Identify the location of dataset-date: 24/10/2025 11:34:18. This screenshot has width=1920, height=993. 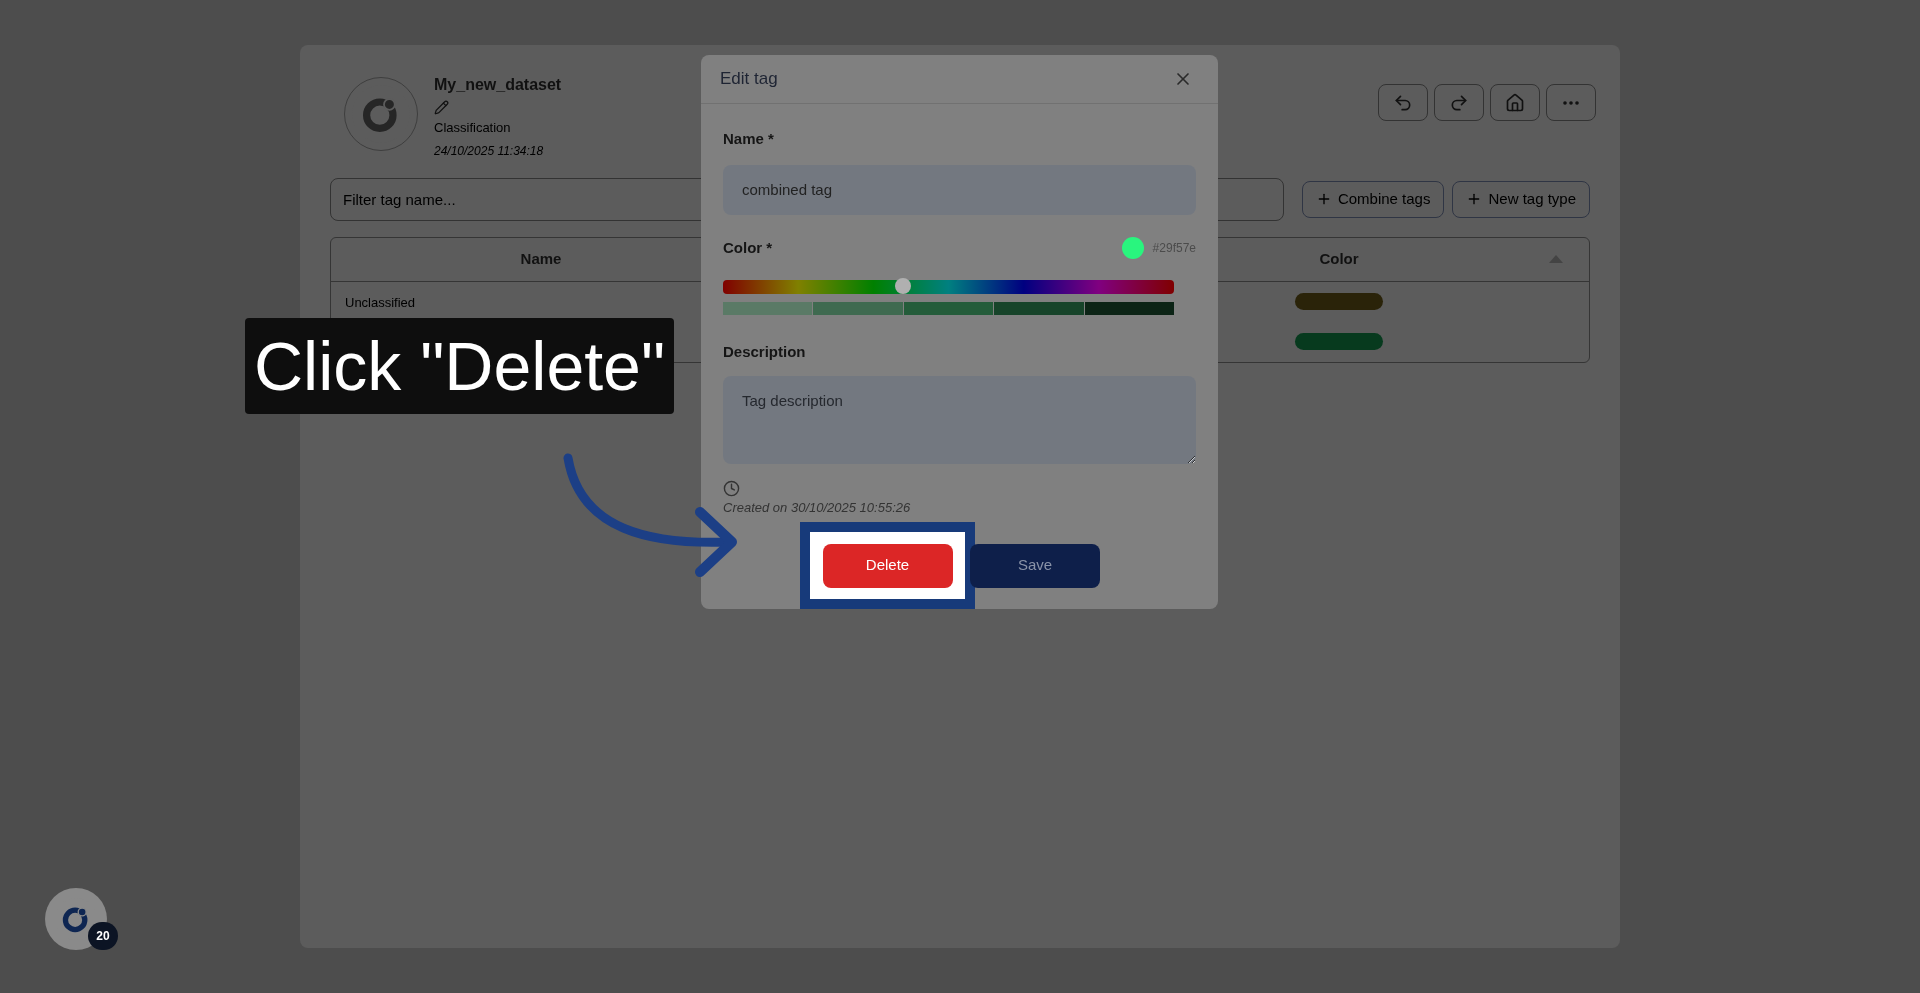
(489, 151).